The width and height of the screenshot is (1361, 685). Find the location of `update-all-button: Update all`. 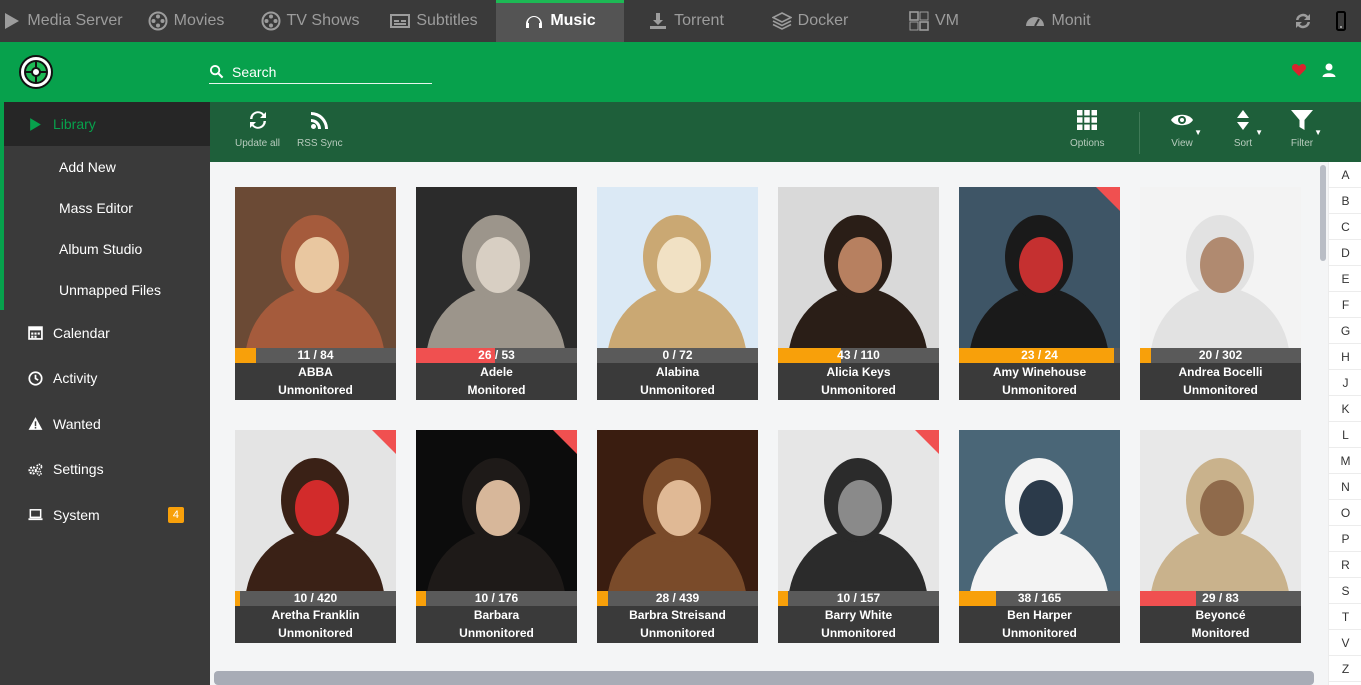

update-all-button: Update all is located at coordinates (257, 128).